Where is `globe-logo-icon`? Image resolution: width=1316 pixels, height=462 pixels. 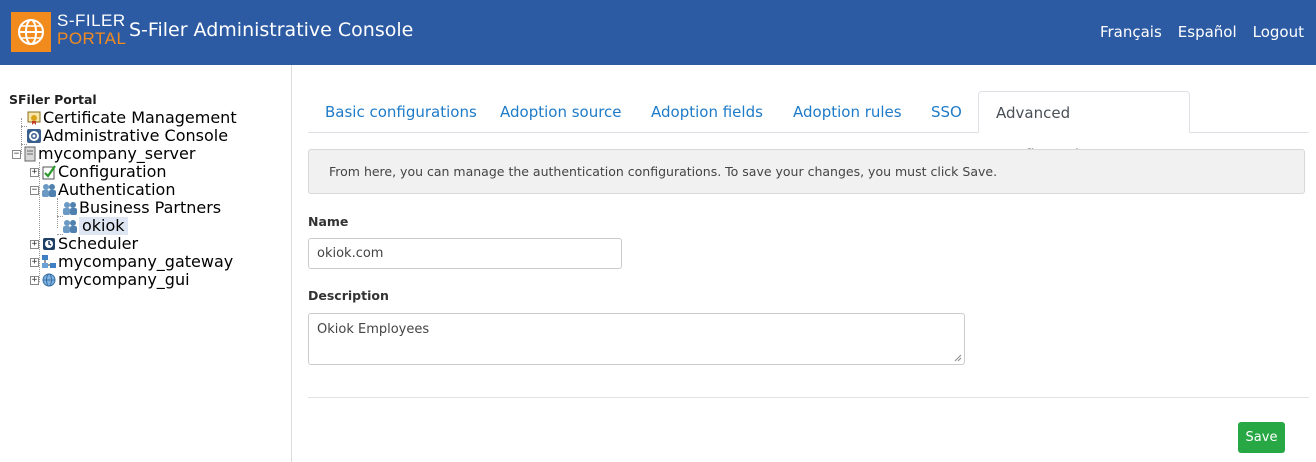 globe-logo-icon is located at coordinates (31, 32).